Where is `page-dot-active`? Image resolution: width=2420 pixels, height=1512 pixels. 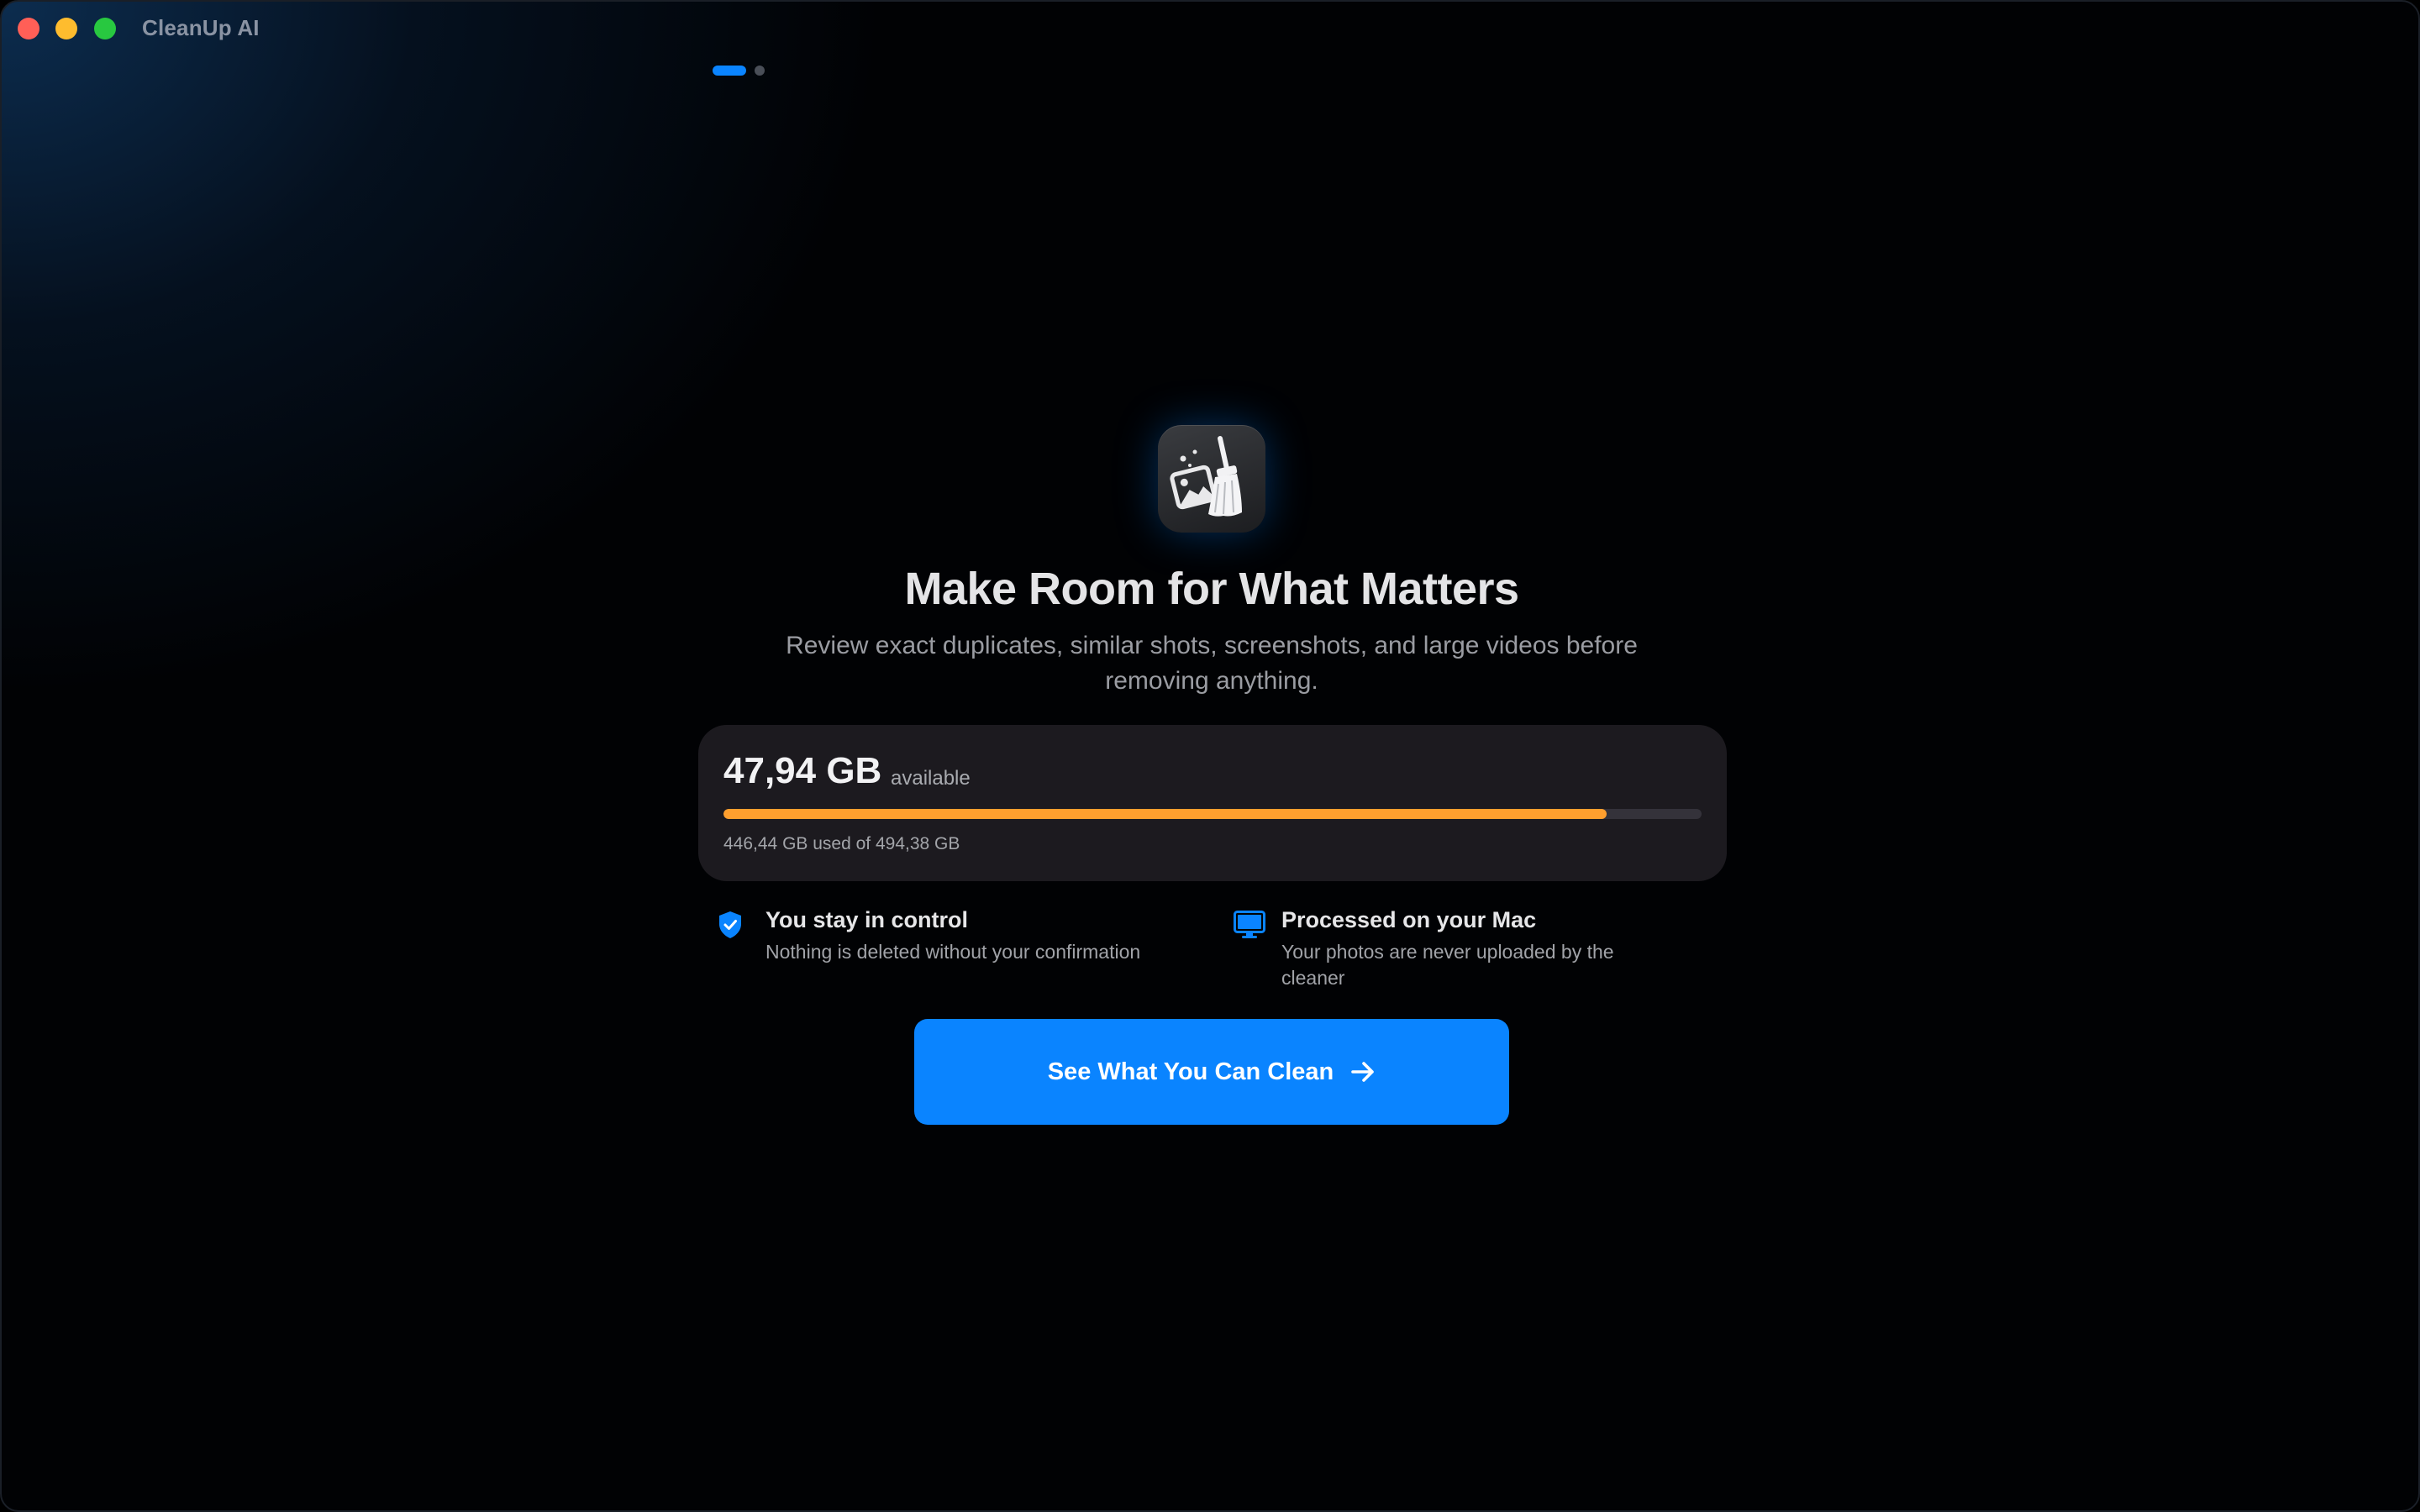 page-dot-active is located at coordinates (729, 71).